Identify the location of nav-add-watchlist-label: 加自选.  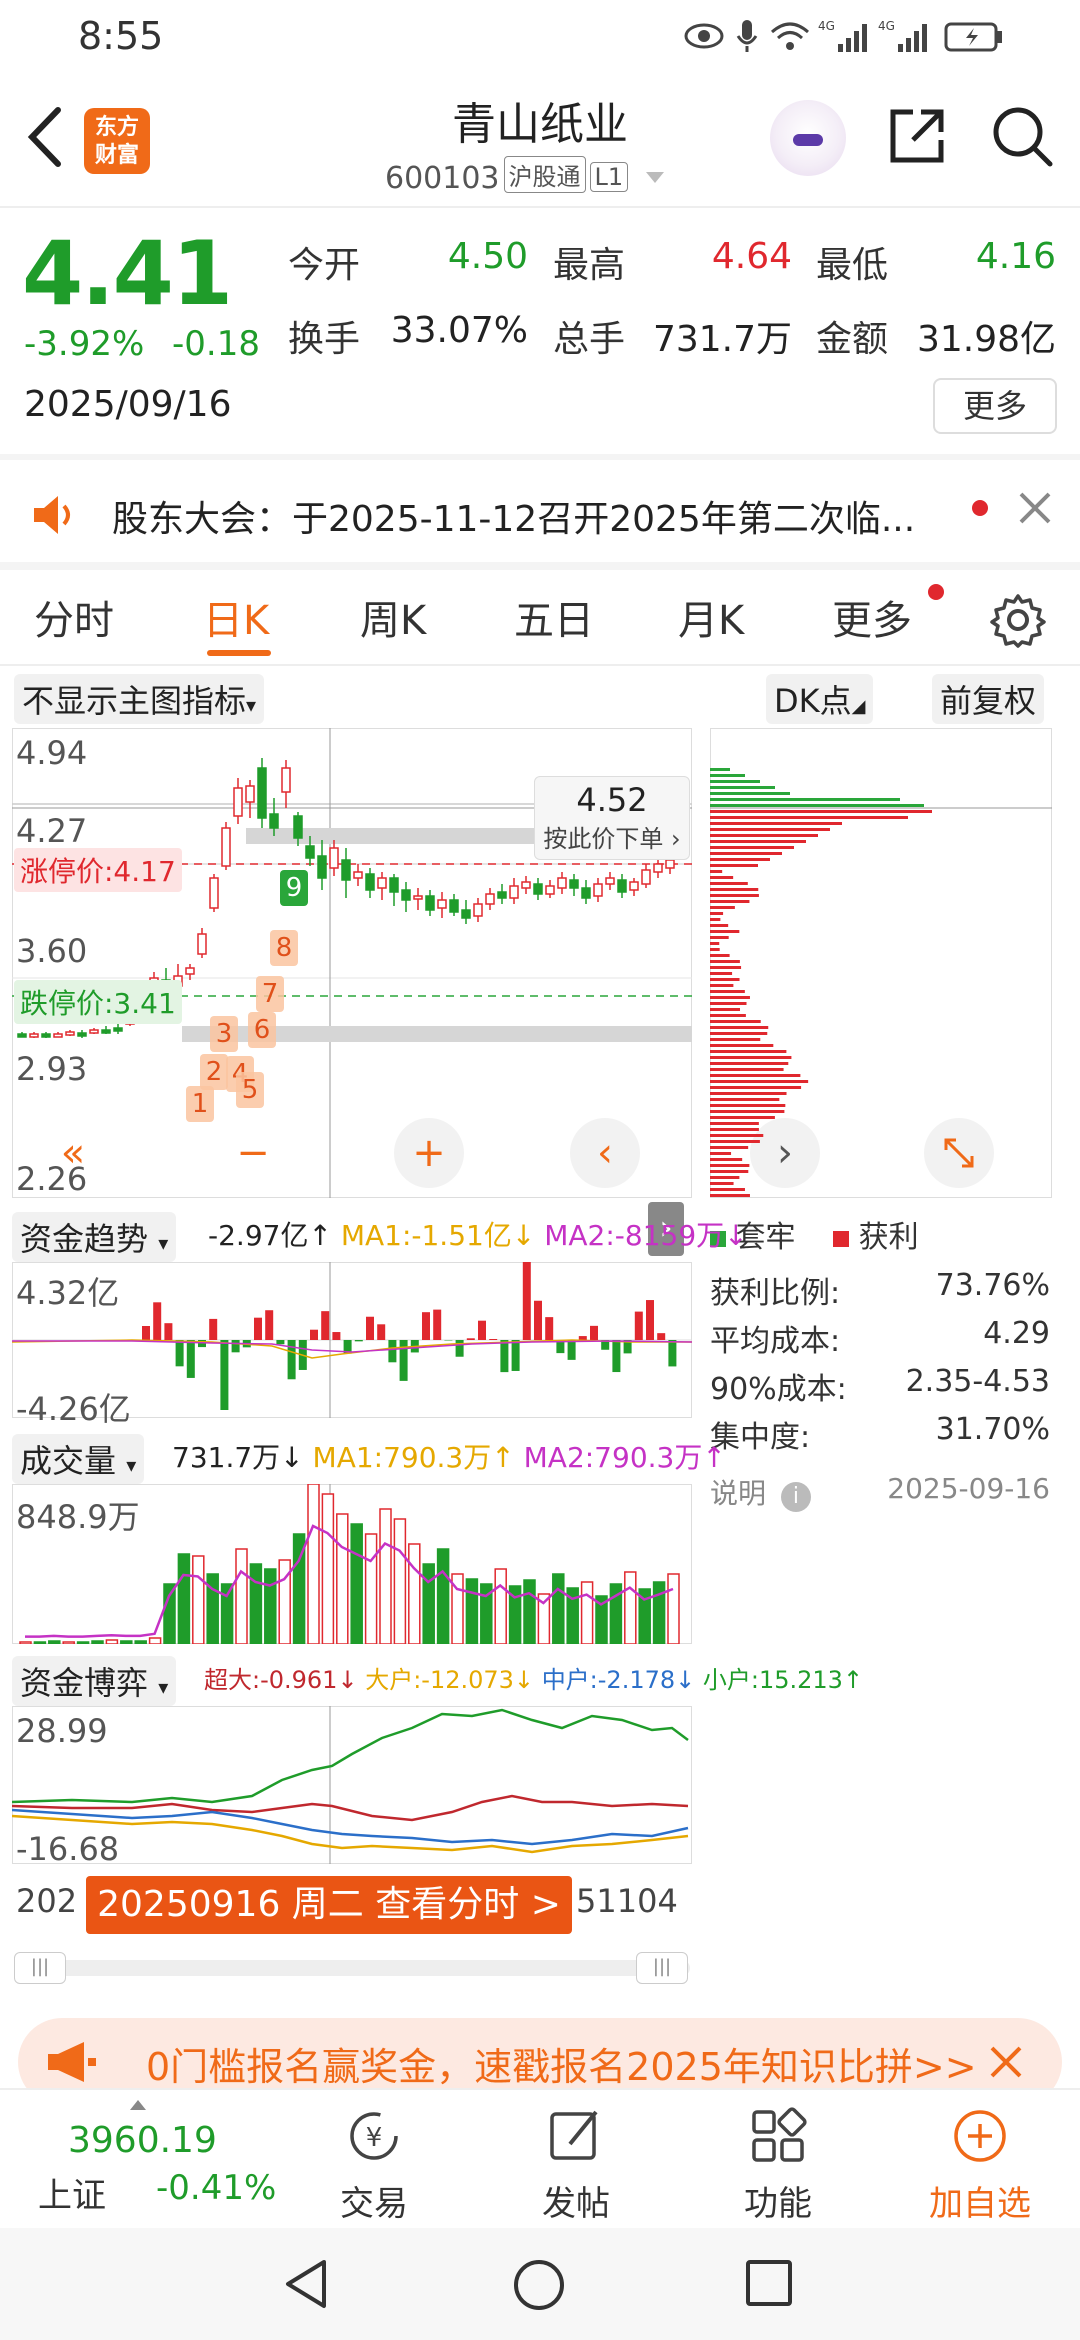
(980, 2200).